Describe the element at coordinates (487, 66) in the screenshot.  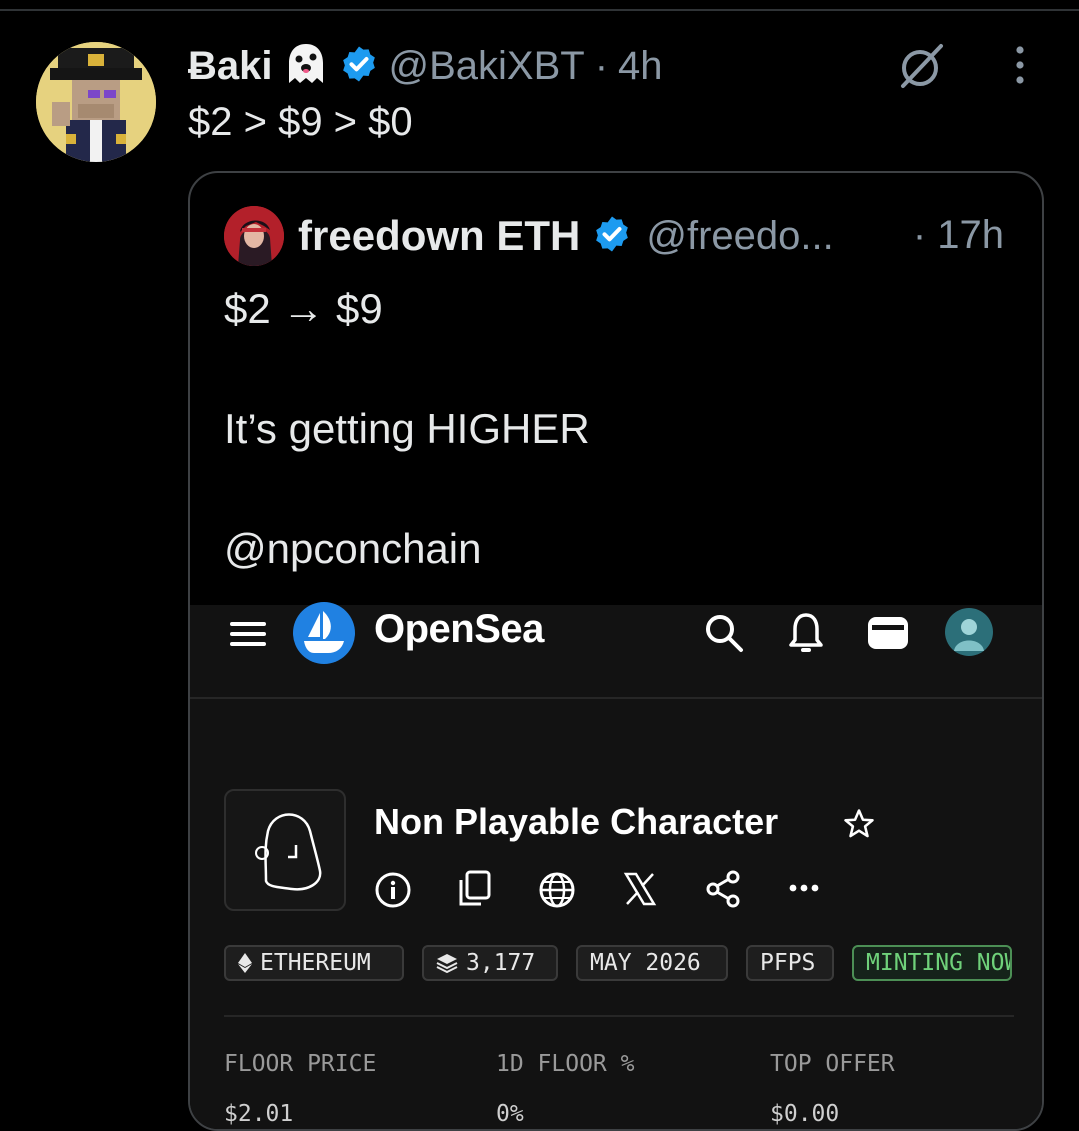
I see `author-handle: @BakiXBT` at that location.